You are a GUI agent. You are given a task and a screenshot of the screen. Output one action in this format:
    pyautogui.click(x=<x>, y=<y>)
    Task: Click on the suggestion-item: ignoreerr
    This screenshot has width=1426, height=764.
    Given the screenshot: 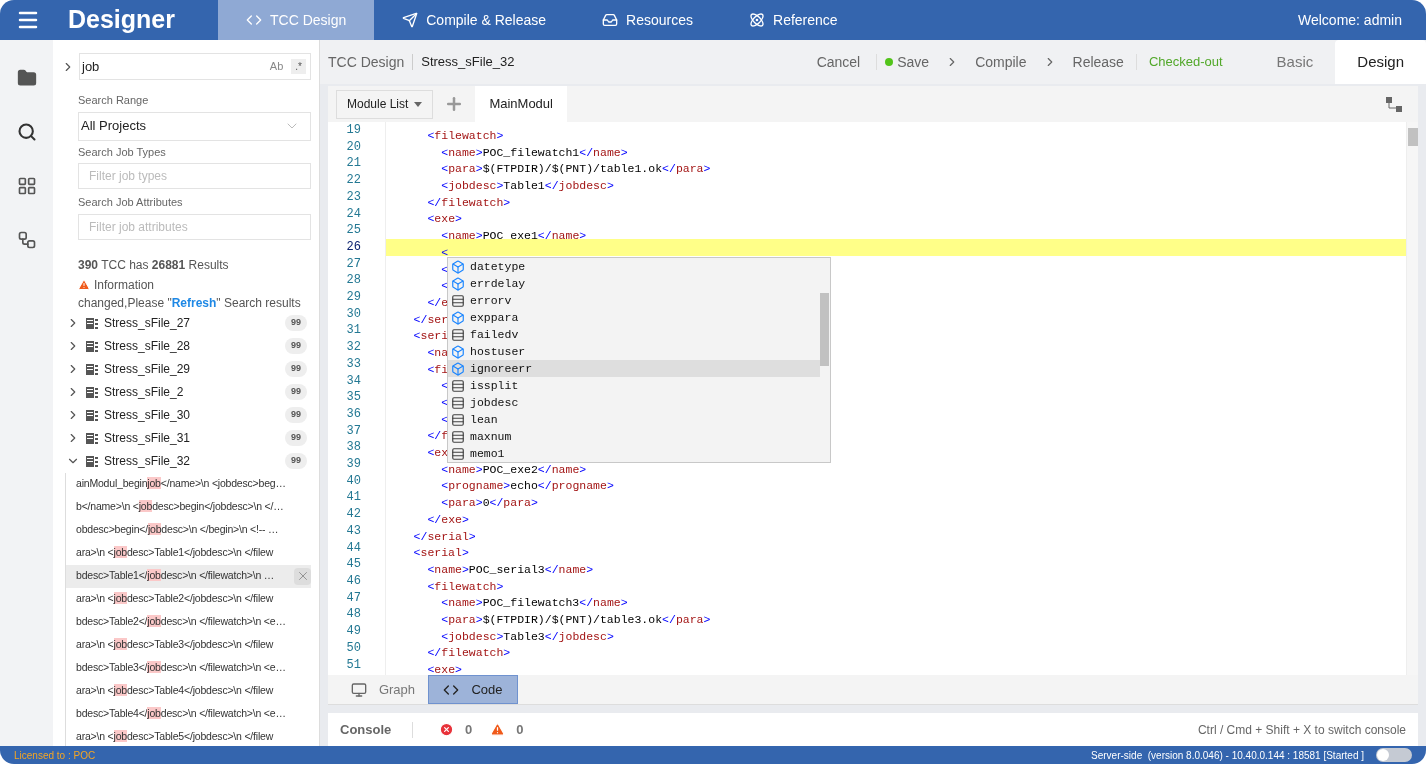 What is the action you would take?
    pyautogui.click(x=634, y=368)
    